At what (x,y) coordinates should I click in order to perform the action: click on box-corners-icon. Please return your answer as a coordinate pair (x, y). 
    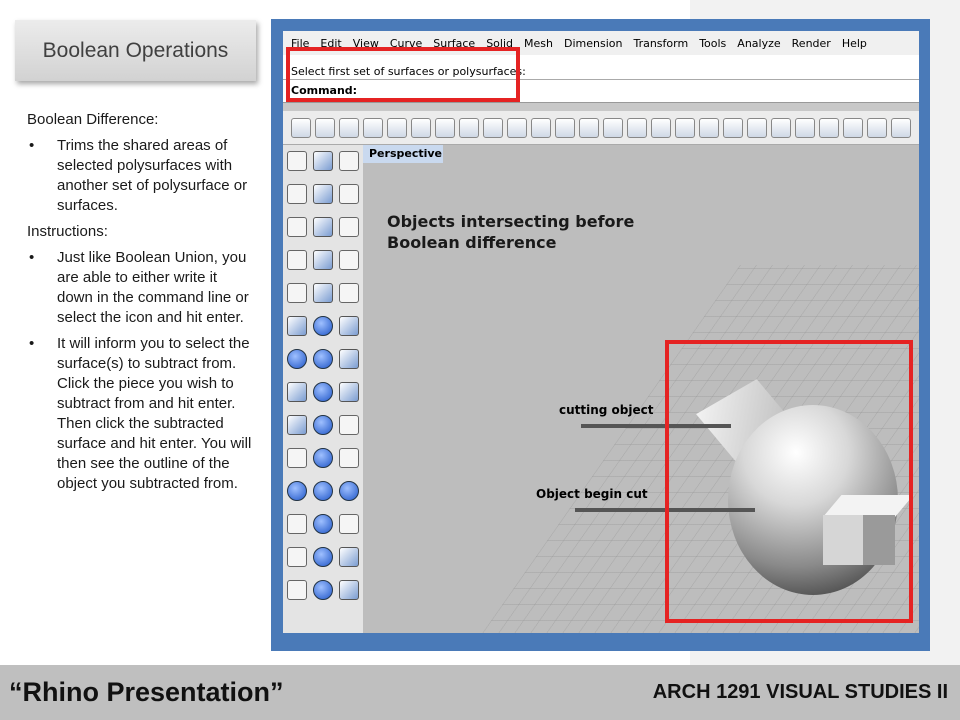
    Looking at the image, I should click on (323, 227).